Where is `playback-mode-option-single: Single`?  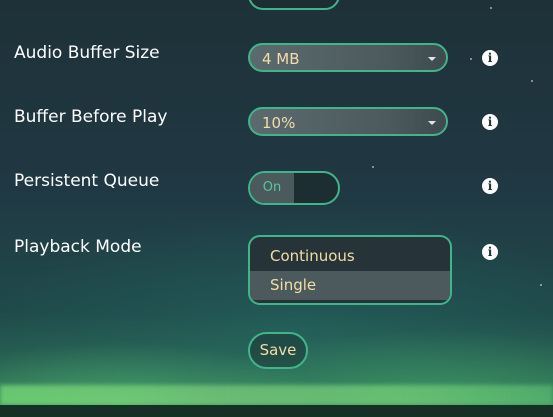
playback-mode-option-single: Single is located at coordinates (350, 285).